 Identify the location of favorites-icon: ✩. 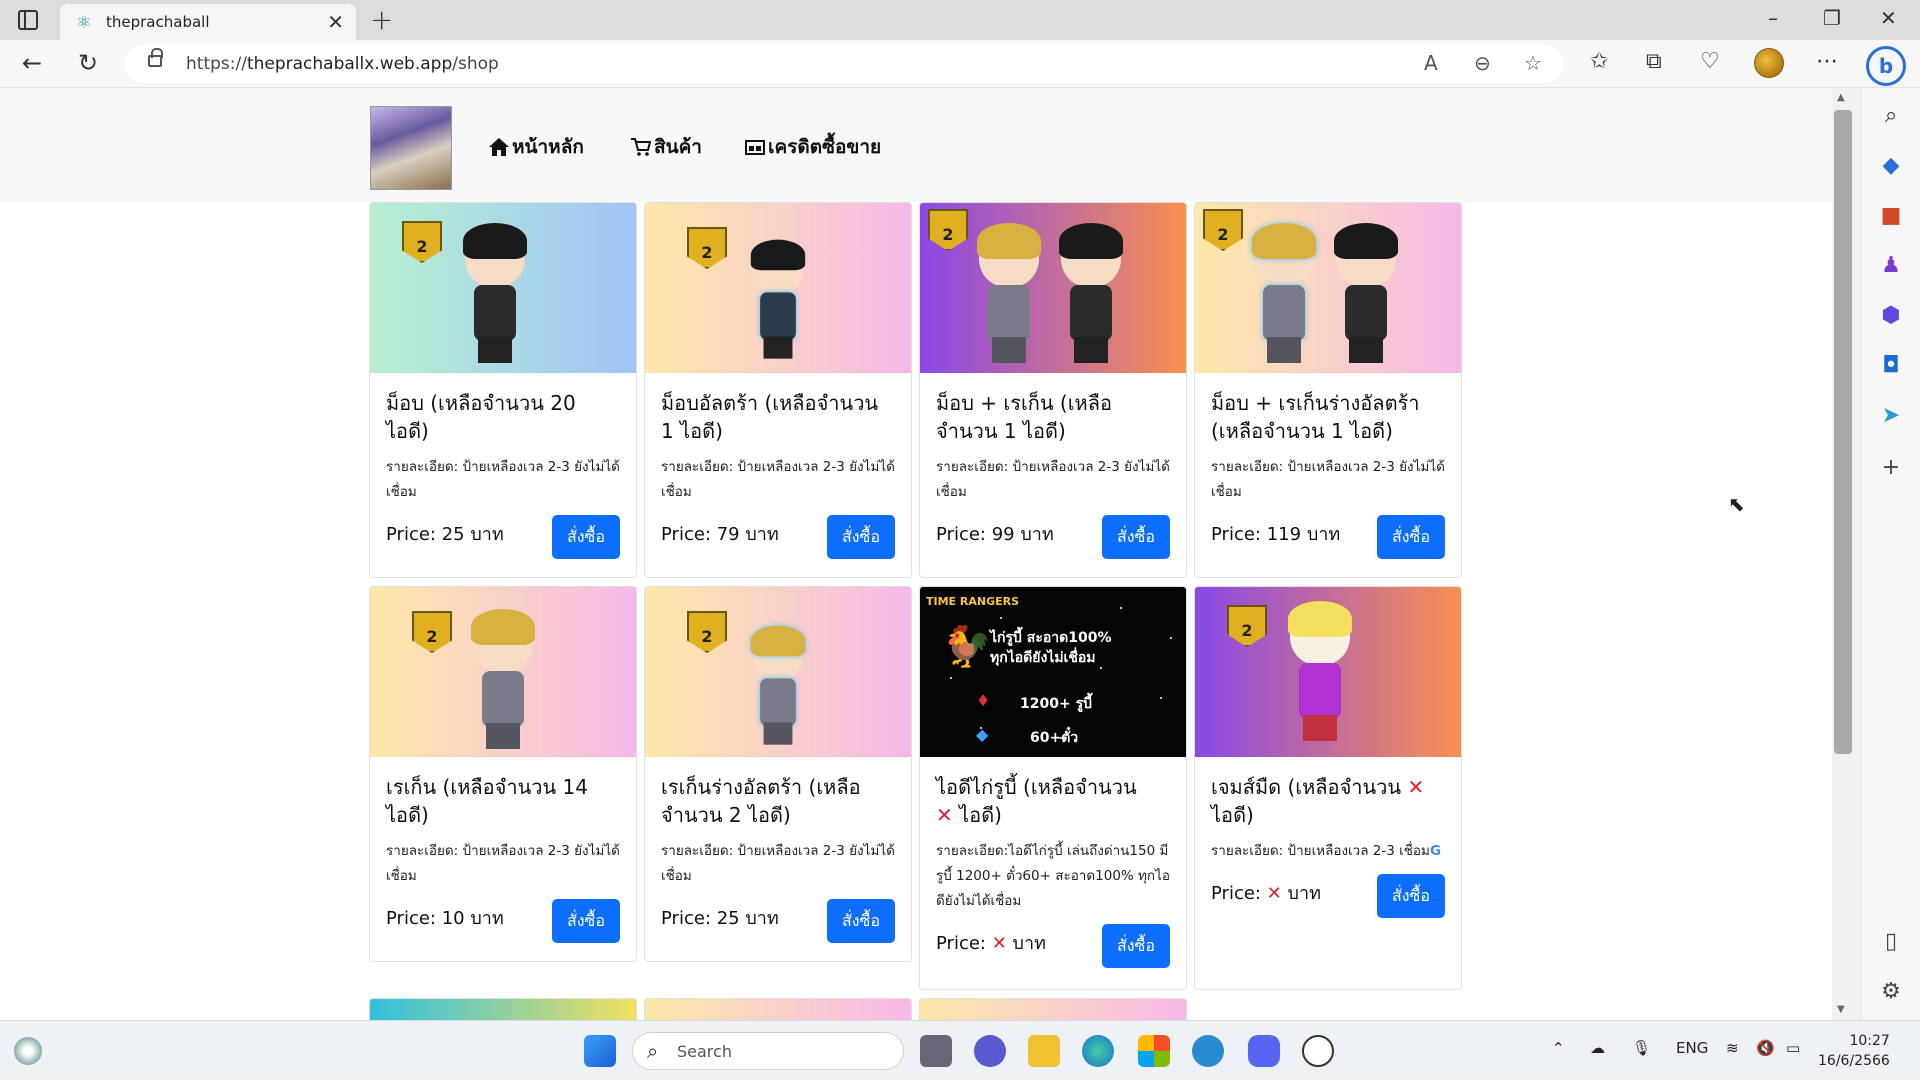
(1599, 61).